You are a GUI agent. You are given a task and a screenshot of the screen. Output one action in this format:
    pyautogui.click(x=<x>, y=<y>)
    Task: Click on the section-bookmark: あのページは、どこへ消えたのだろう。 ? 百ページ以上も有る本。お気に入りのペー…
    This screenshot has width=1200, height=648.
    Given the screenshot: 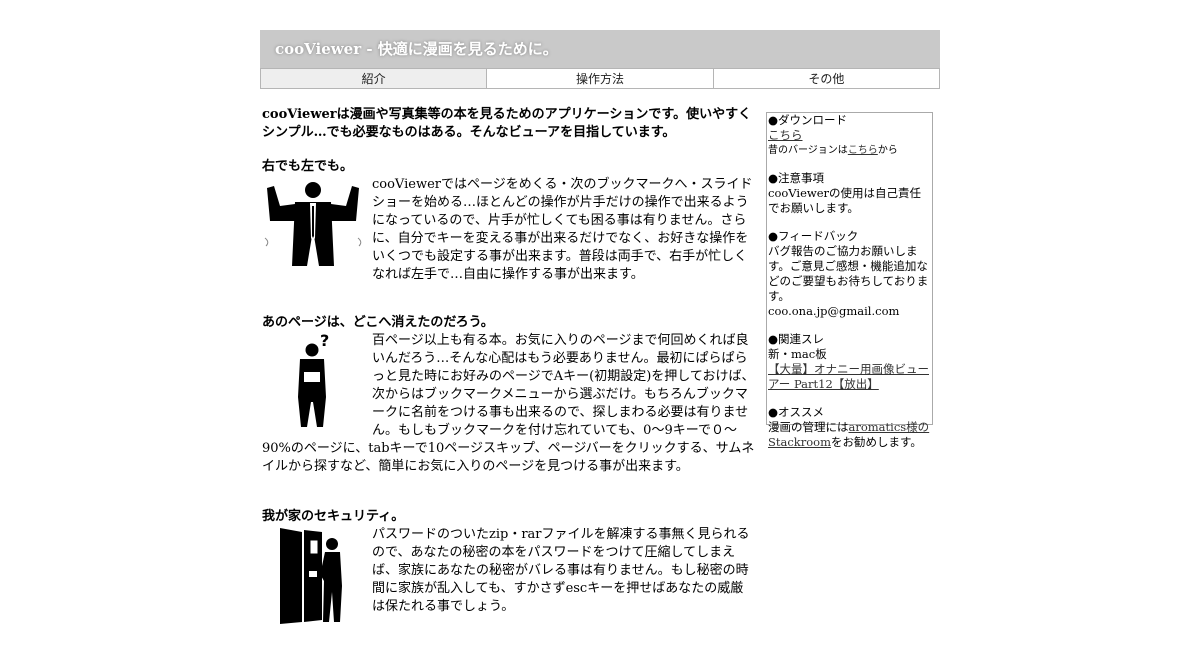 What is the action you would take?
    pyautogui.click(x=508, y=395)
    